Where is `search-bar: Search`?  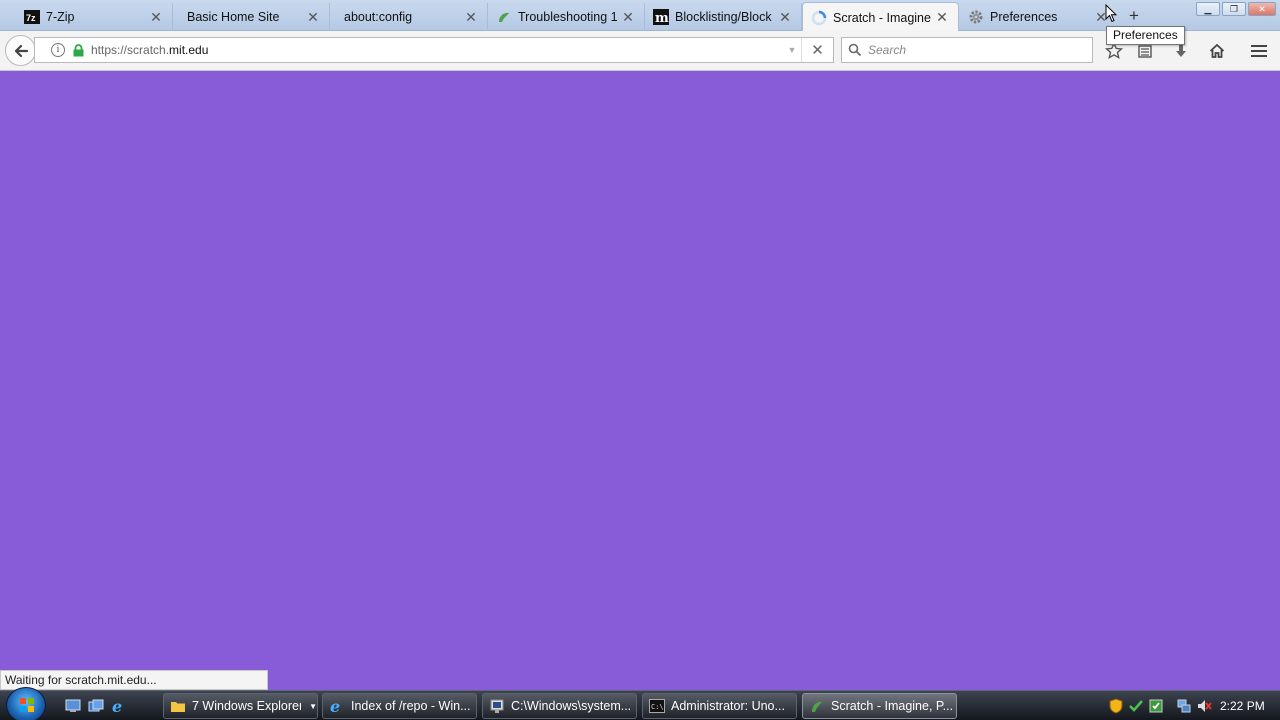 search-bar: Search is located at coordinates (967, 50).